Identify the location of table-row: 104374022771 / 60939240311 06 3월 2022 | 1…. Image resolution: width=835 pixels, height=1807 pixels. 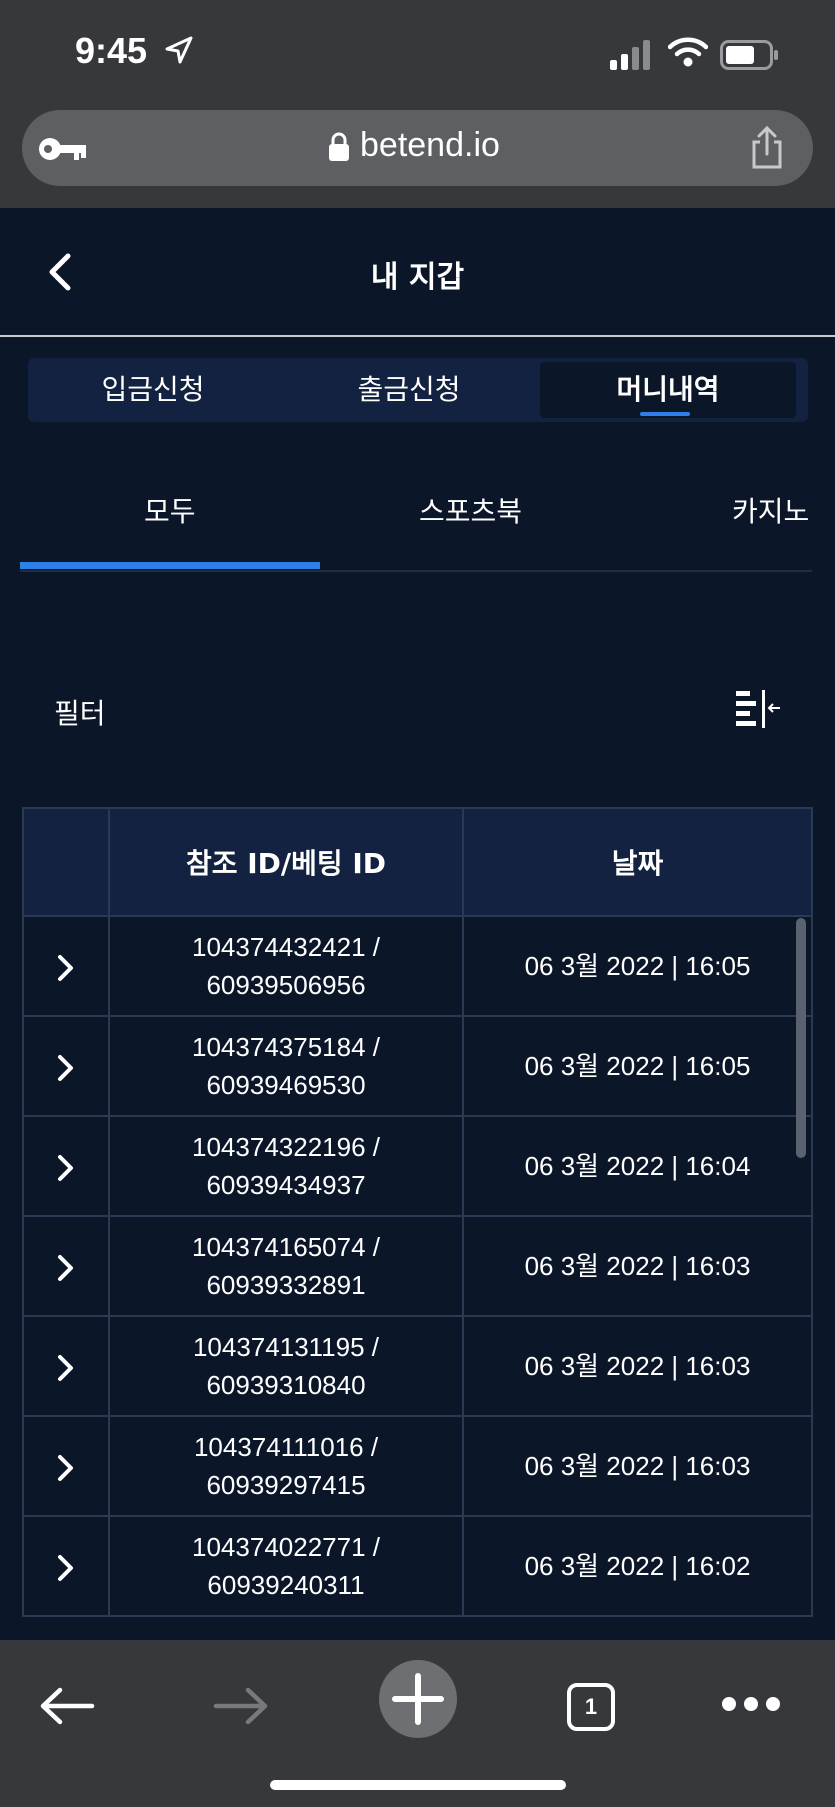
(417, 1566).